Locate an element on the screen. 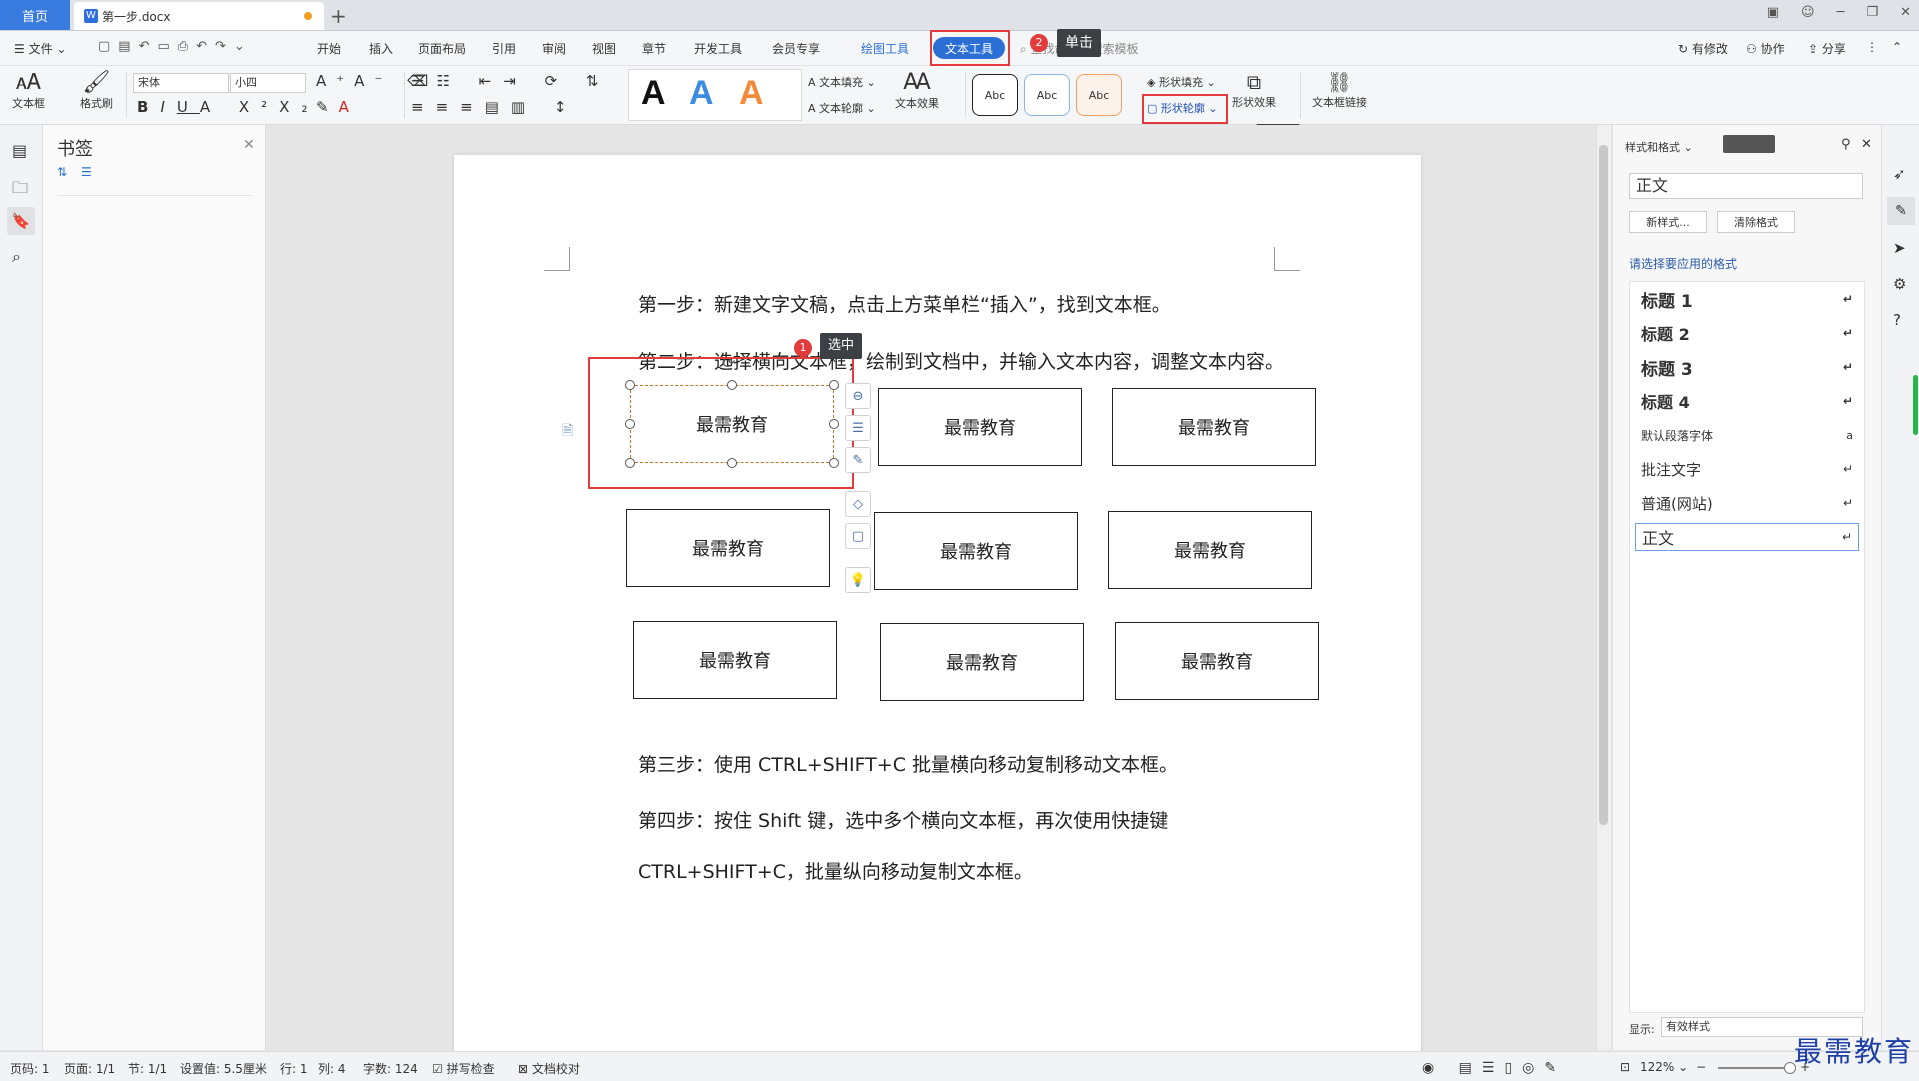 The height and width of the screenshot is (1081, 1919). shape-style-1: Abc is located at coordinates (995, 95).